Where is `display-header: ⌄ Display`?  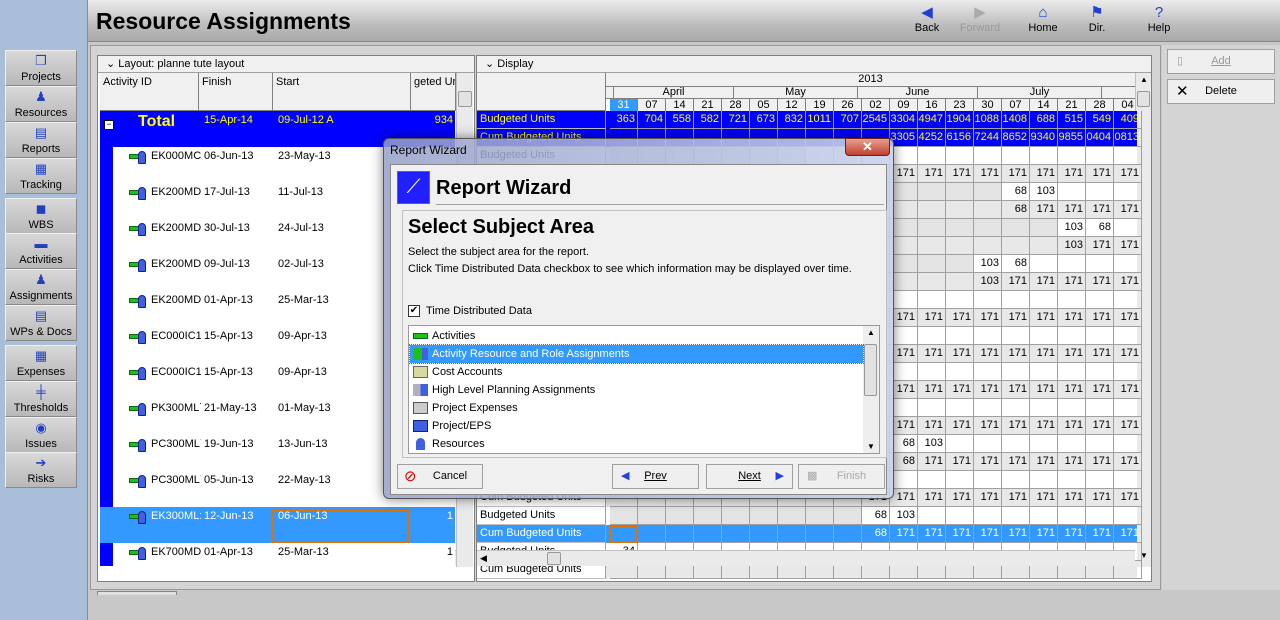 display-header: ⌄ Display is located at coordinates (814, 64).